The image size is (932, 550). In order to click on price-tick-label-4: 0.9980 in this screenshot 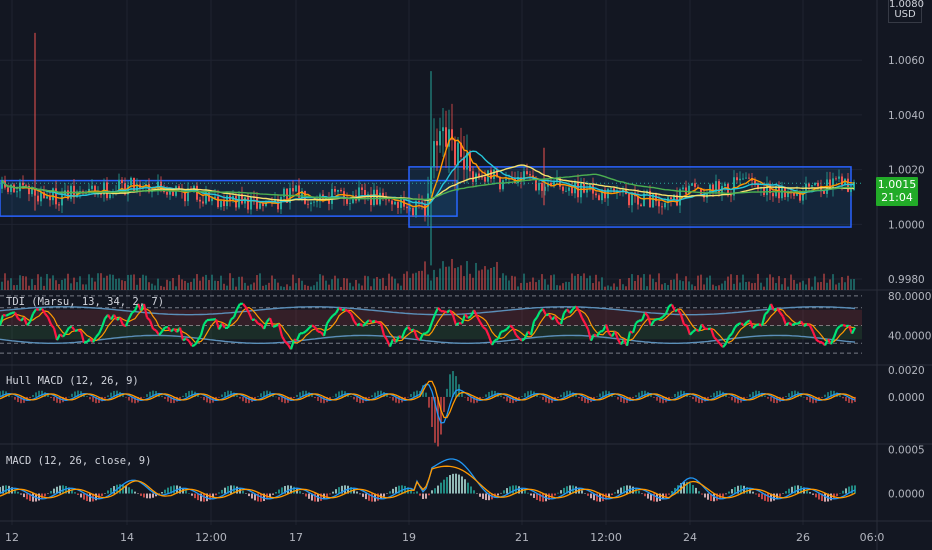, I will do `click(906, 280)`.